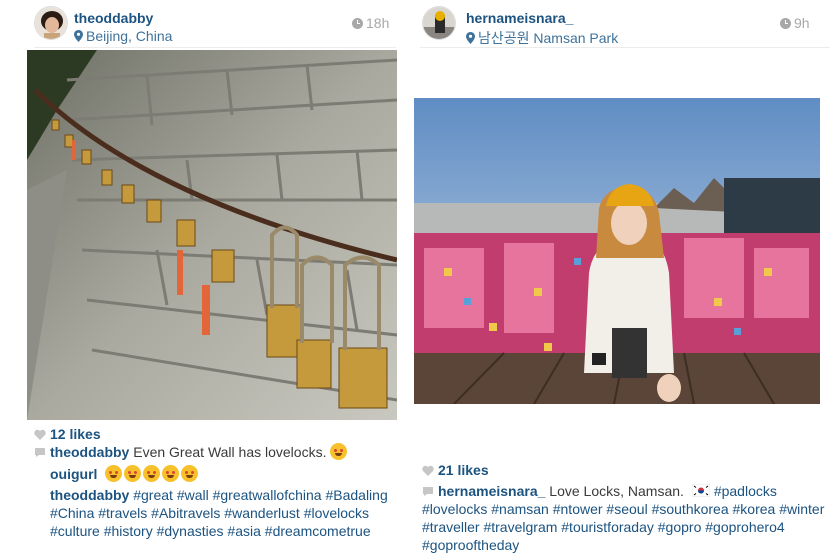 The image size is (840, 560). What do you see at coordinates (230, 452) in the screenshot?
I see `caption-text: Even Great Wall has lovelocks.` at bounding box center [230, 452].